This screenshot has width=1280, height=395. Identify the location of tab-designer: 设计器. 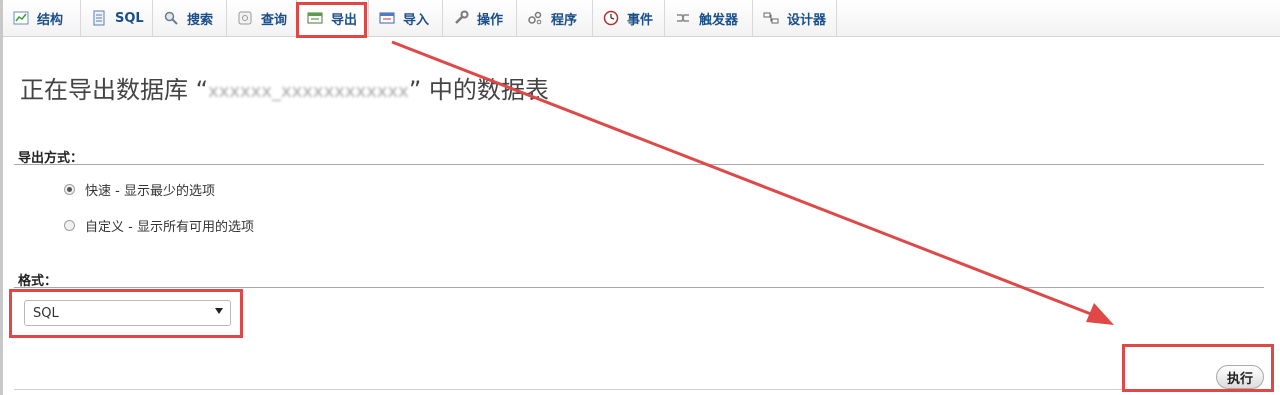
(795, 18).